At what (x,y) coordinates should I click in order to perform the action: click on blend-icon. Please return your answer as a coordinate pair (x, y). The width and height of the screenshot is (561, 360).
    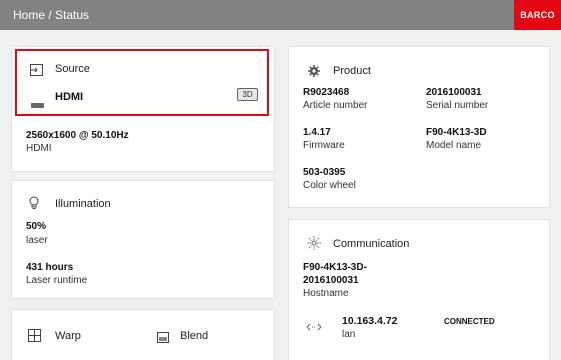
    Looking at the image, I should click on (163, 339).